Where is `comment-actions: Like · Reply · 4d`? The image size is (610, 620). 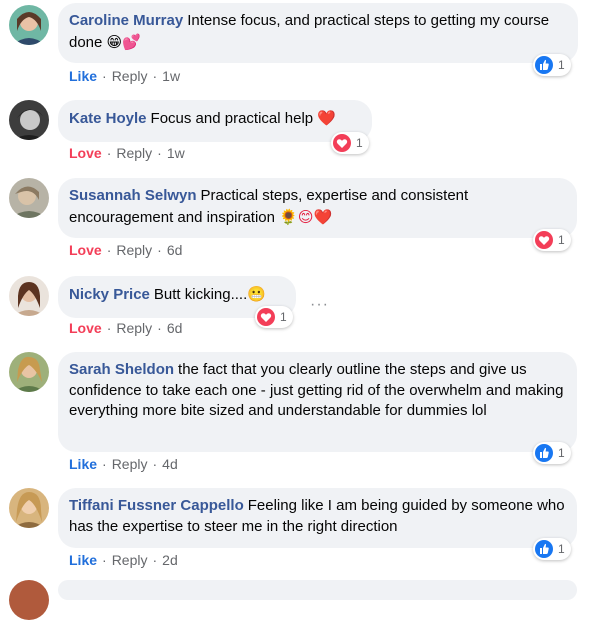 comment-actions: Like · Reply · 4d is located at coordinates (123, 464).